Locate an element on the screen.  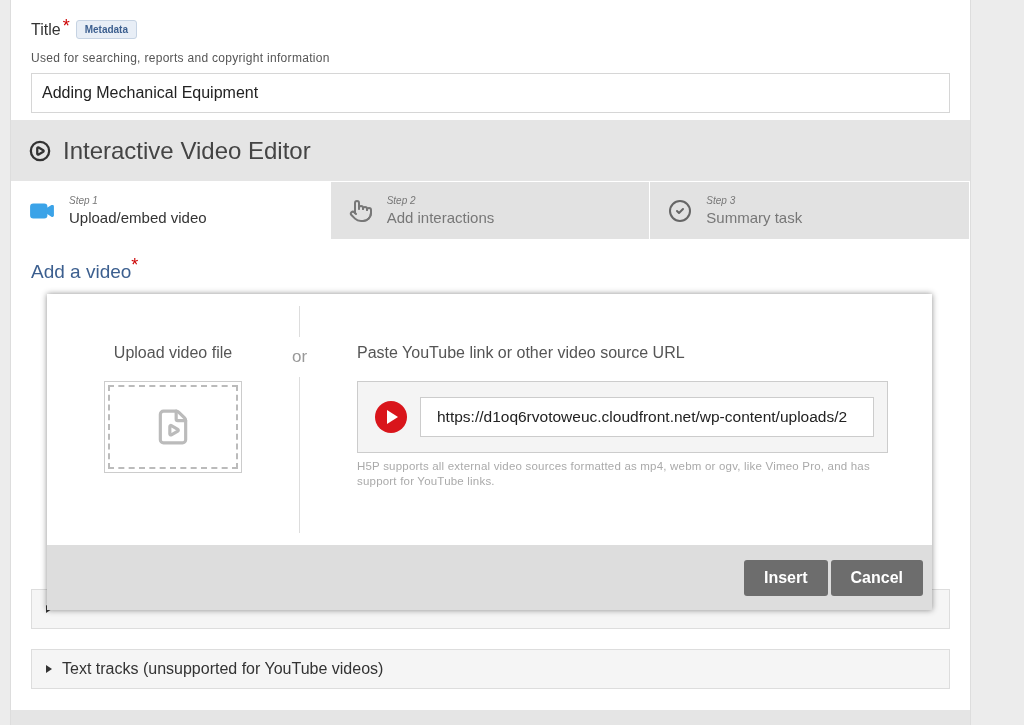
dialog-button: Cancel is located at coordinates (876, 577).